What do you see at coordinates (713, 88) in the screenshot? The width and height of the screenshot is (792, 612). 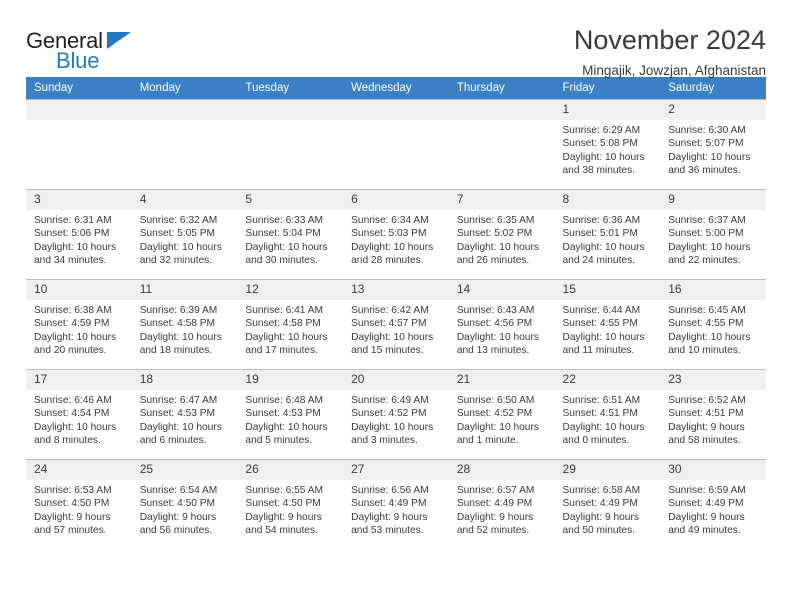 I see `weekday-header-saturday: Saturday` at bounding box center [713, 88].